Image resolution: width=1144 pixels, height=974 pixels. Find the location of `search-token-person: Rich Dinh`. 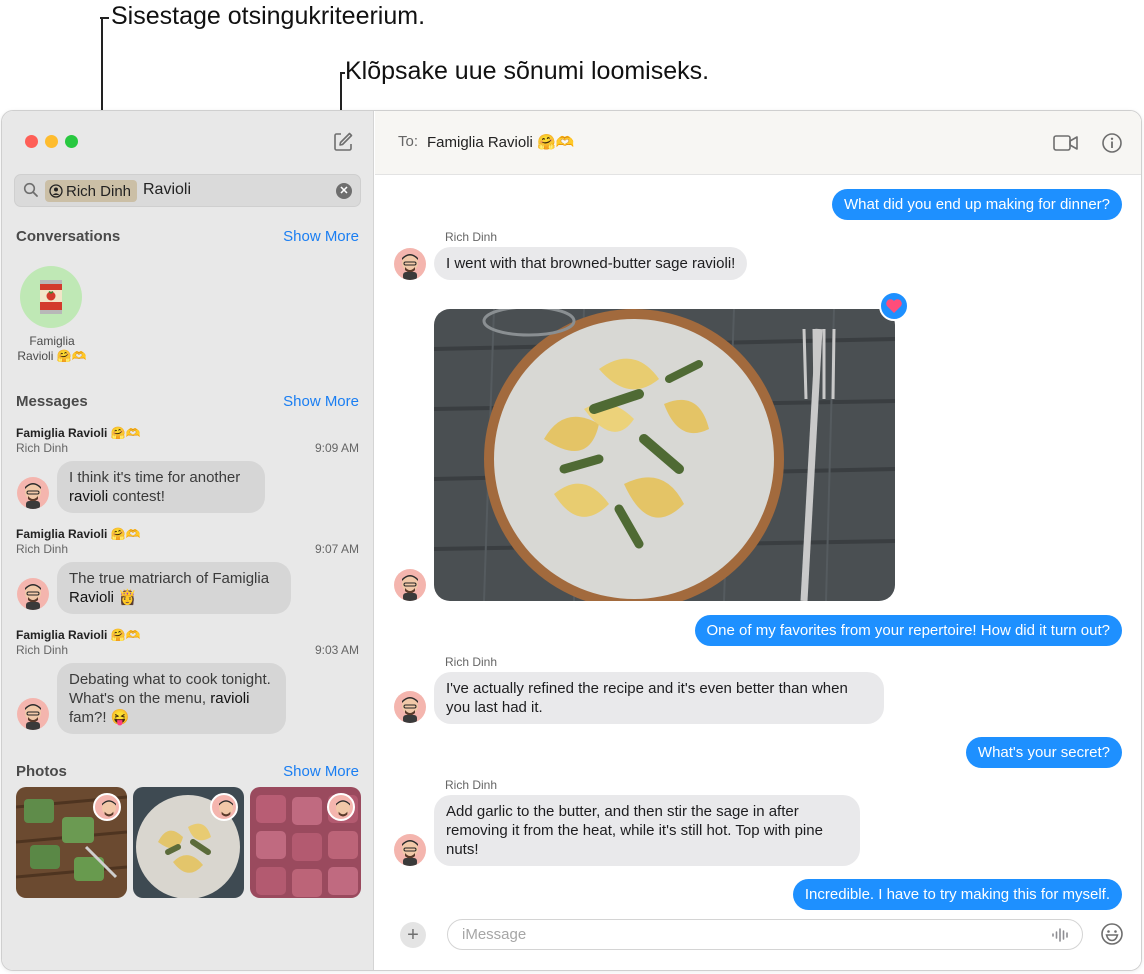

search-token-person: Rich Dinh is located at coordinates (91, 191).